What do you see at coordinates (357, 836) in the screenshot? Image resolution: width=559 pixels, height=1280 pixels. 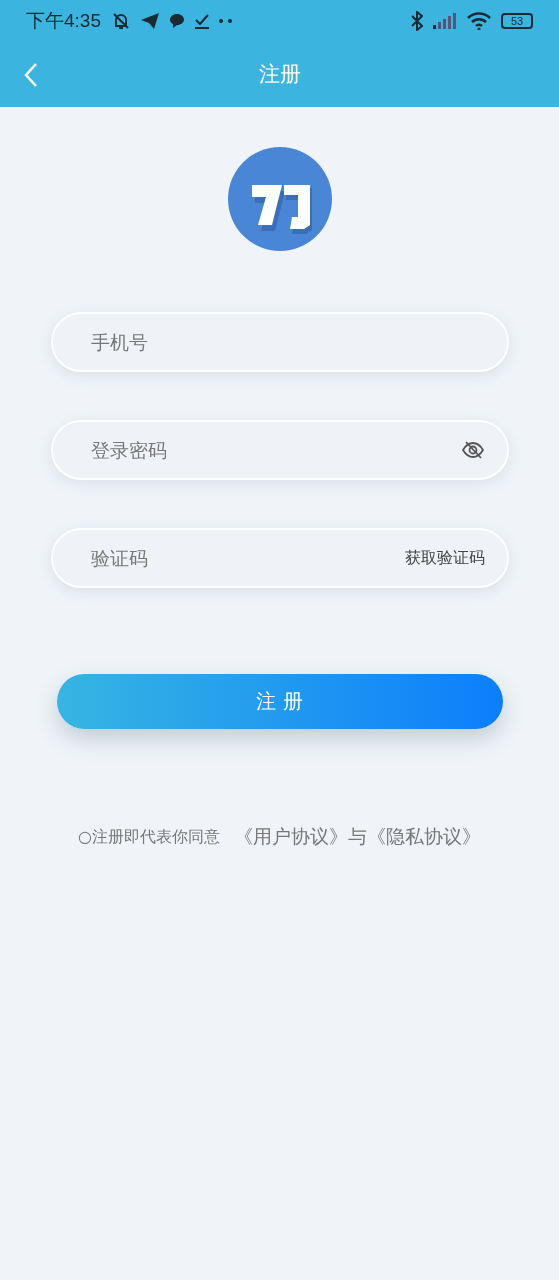 I see `conjunction-text: 与` at bounding box center [357, 836].